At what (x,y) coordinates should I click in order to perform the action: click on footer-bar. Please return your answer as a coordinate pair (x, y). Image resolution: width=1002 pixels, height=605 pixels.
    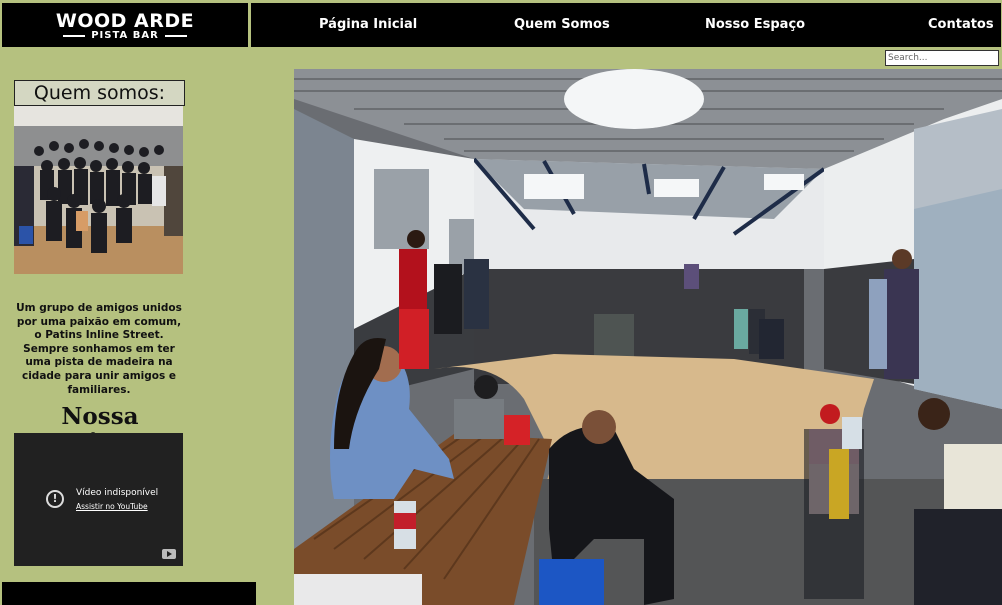
    Looking at the image, I should click on (129, 593).